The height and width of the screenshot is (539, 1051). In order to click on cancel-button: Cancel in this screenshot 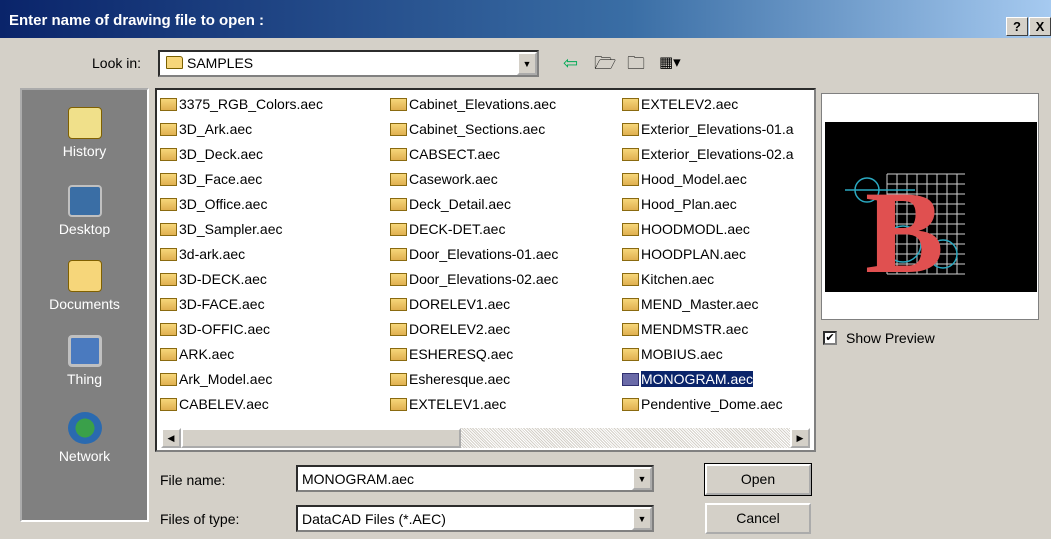, I will do `click(758, 518)`.